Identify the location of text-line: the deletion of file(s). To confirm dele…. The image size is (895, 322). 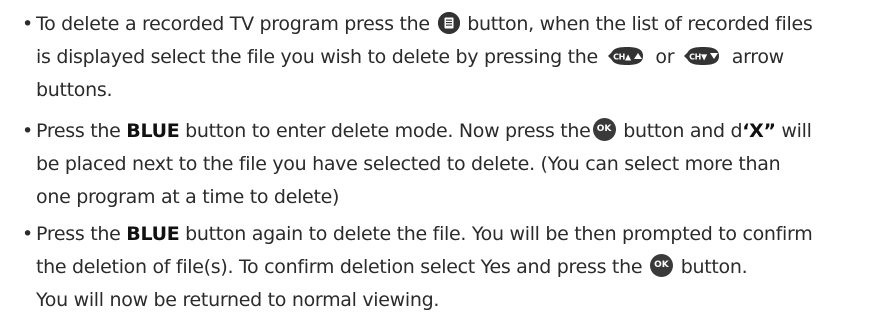
(392, 266).